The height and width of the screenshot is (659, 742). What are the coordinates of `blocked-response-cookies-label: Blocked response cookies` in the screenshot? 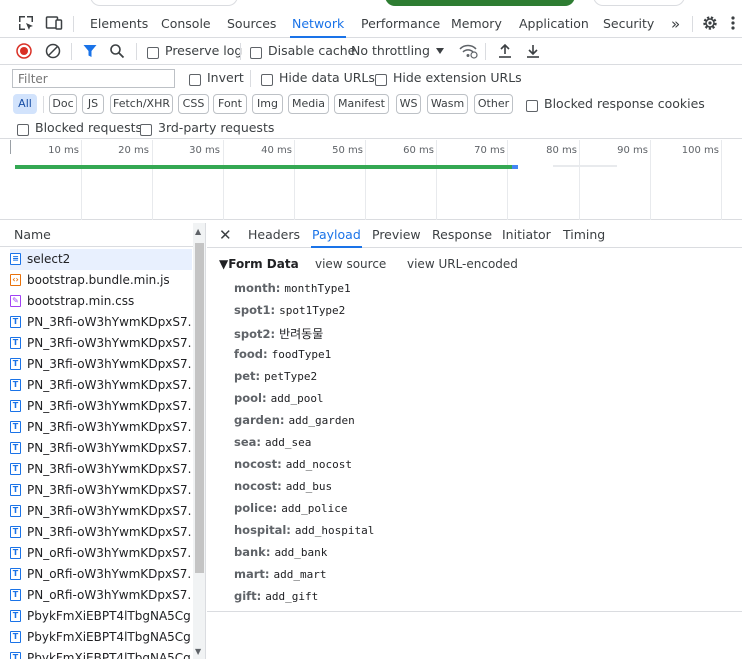 It's located at (624, 103).